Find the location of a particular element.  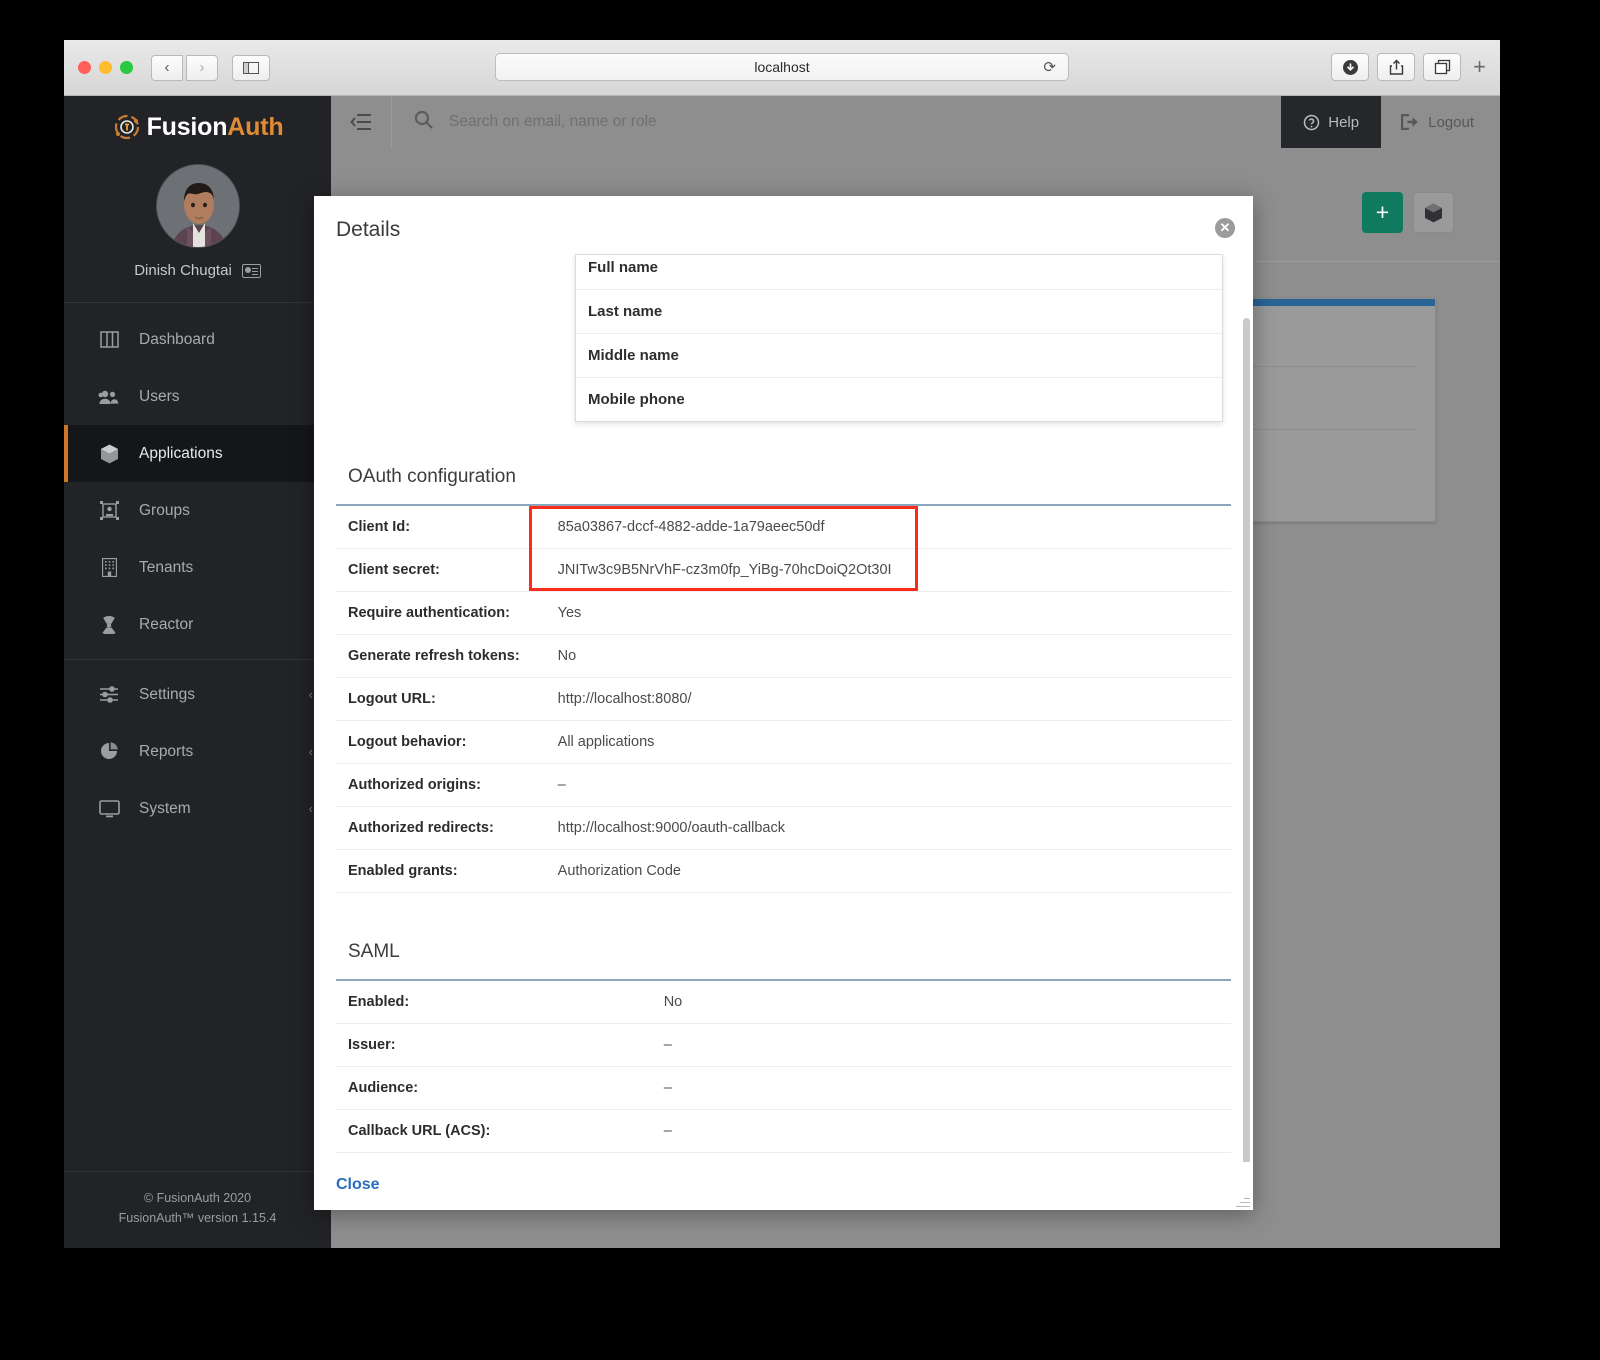

forward-button: › is located at coordinates (202, 67).